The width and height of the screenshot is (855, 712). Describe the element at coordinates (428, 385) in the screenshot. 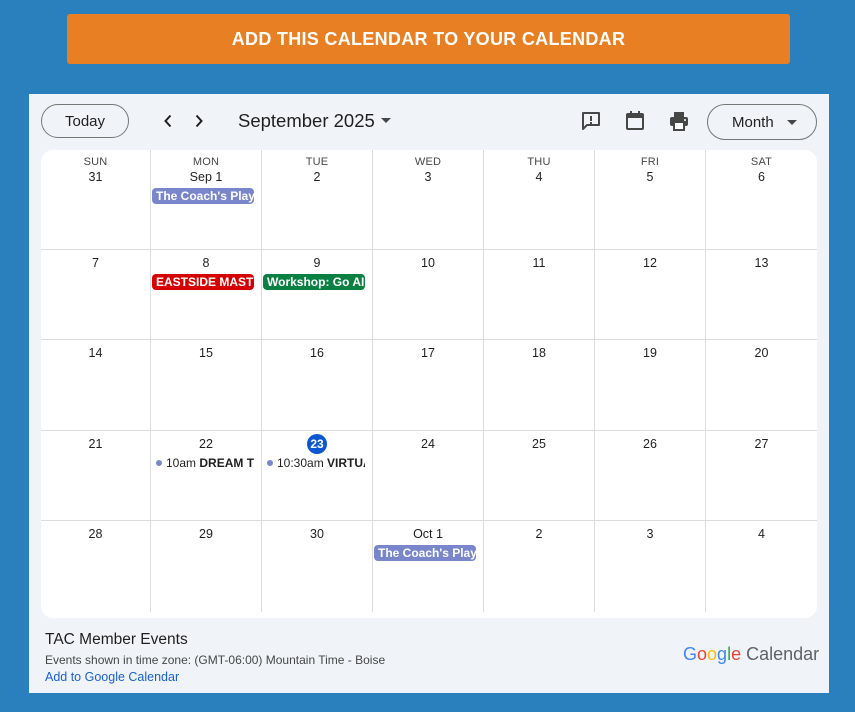

I see `day-cell: 17` at that location.